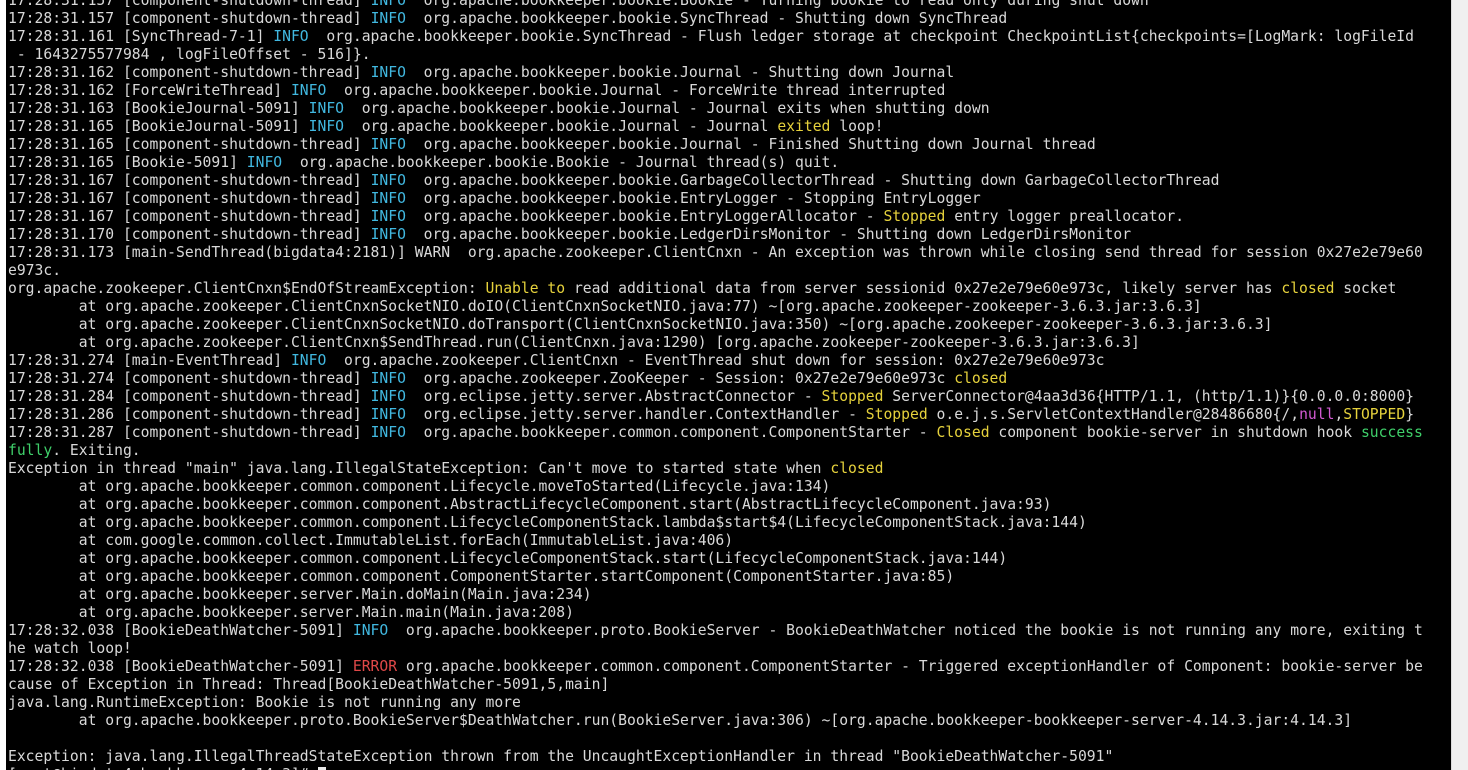 Image resolution: width=1468 pixels, height=770 pixels. What do you see at coordinates (189, 378) in the screenshot?
I see `log-text: 17:28:31.274 [component-shutdown-thread]` at bounding box center [189, 378].